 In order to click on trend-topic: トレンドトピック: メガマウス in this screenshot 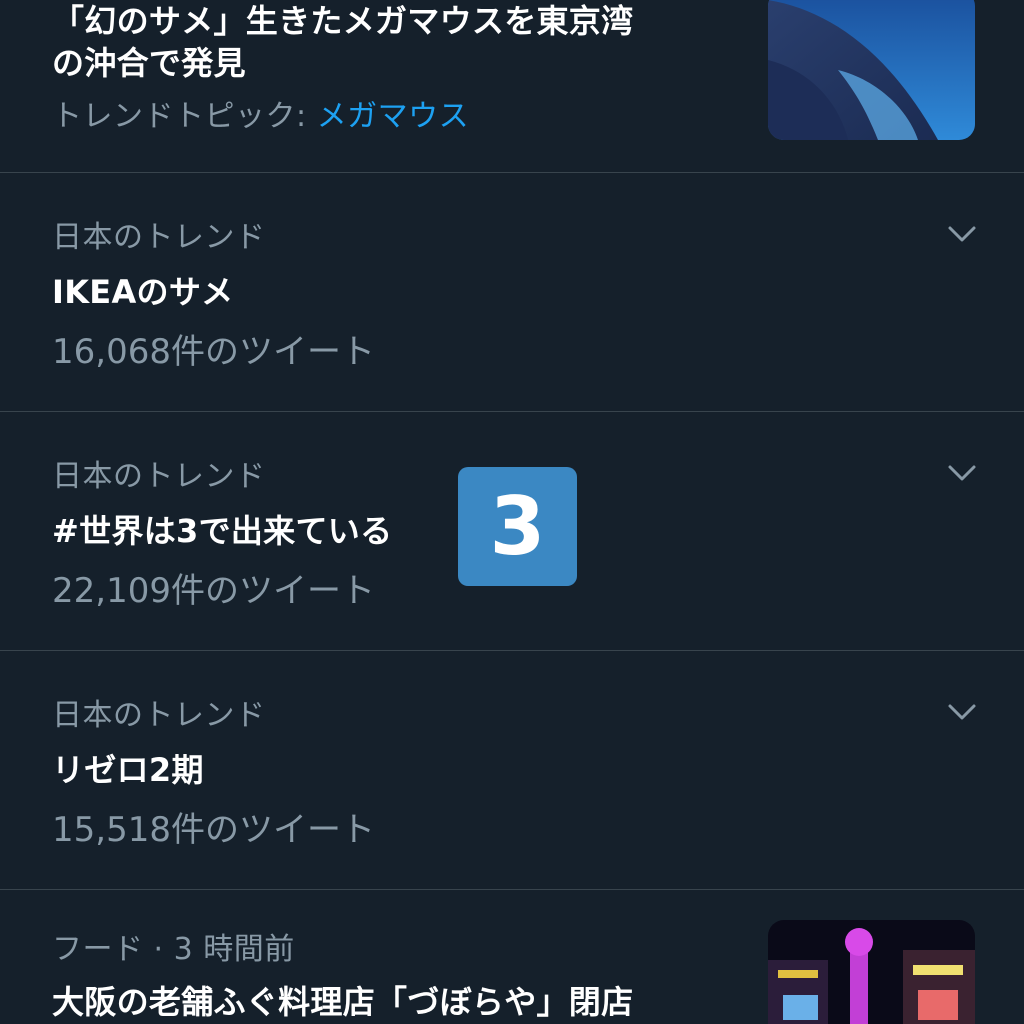, I will do `click(260, 113)`.